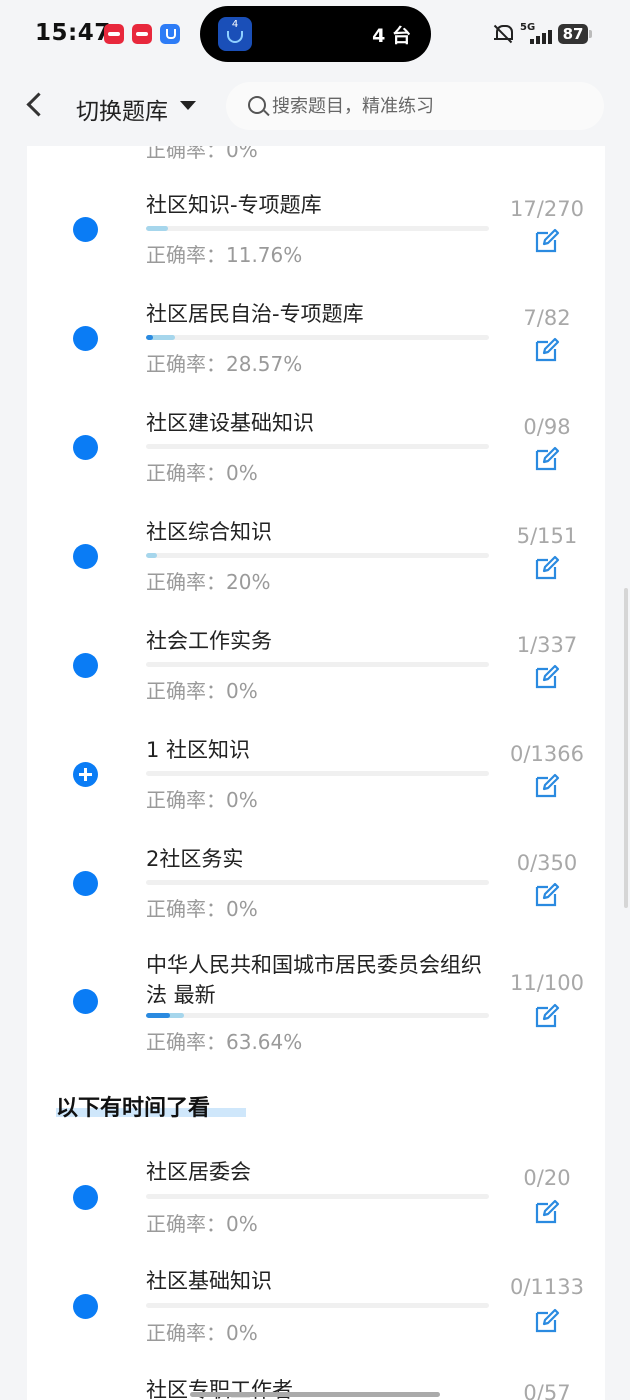  What do you see at coordinates (224, 364) in the screenshot?
I see `accuracy-text: 正确率：28.57%` at bounding box center [224, 364].